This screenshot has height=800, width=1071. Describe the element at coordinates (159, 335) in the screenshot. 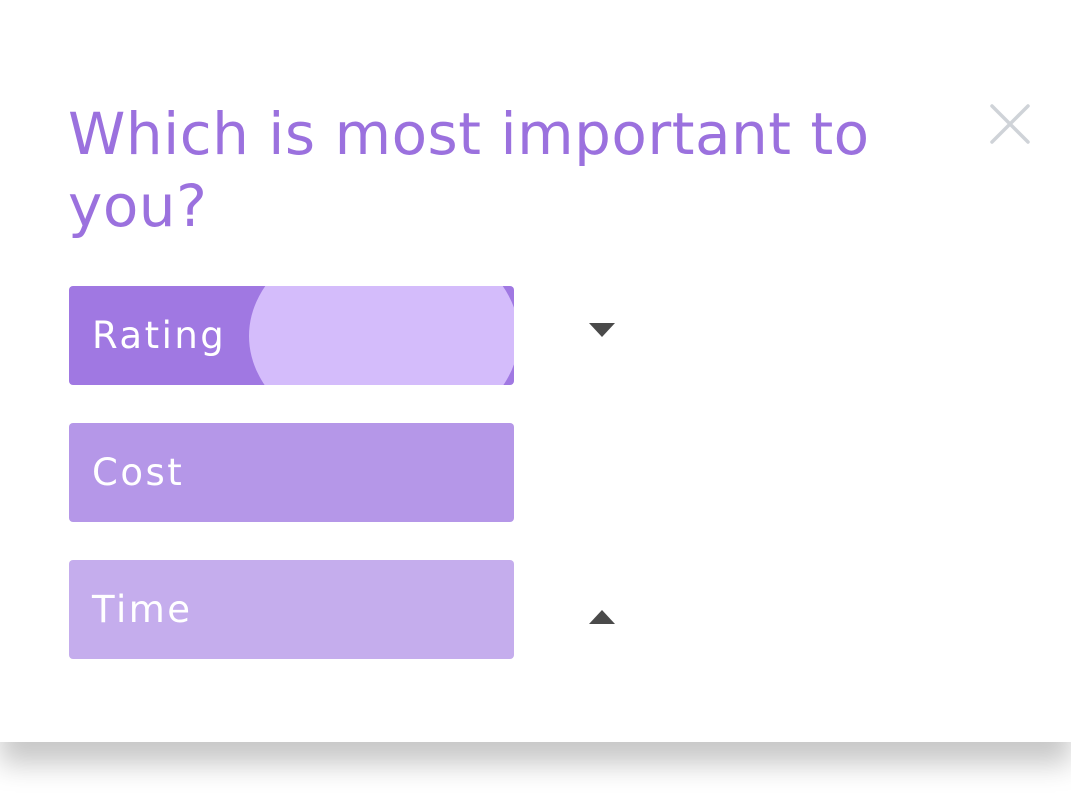

I see `option-label: Rating` at that location.